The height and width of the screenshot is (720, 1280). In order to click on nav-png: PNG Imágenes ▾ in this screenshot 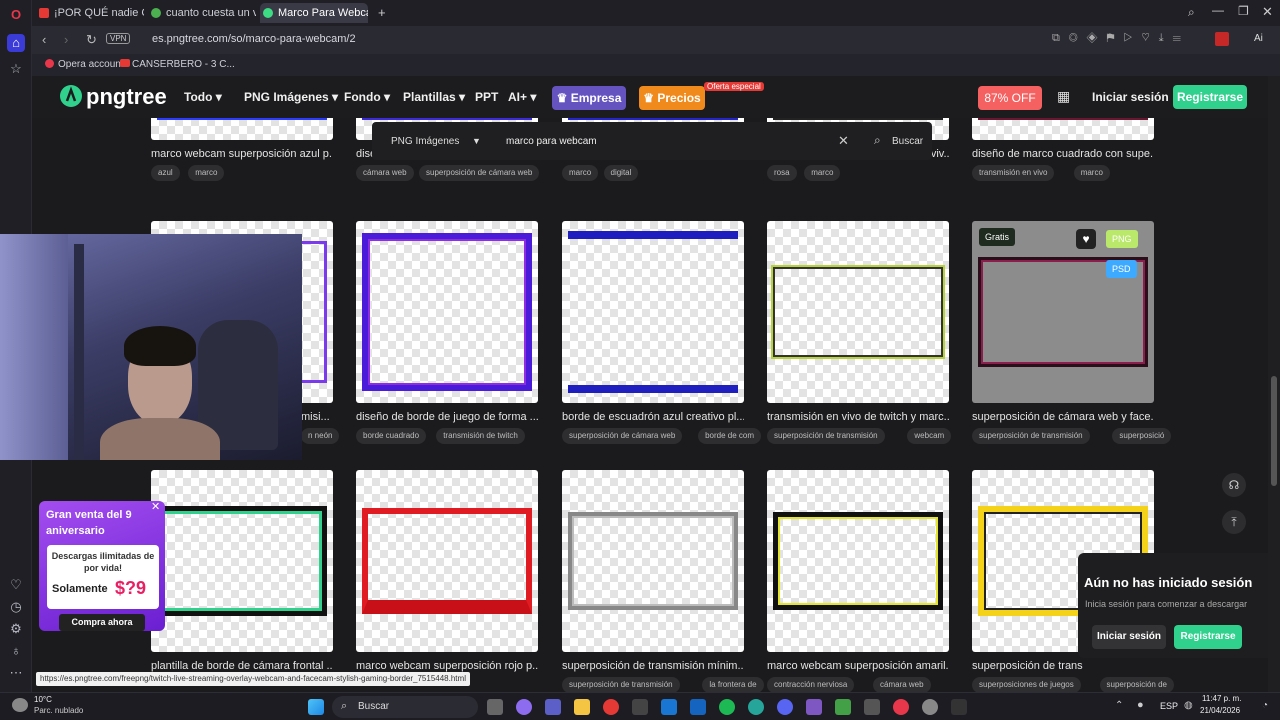, I will do `click(291, 97)`.